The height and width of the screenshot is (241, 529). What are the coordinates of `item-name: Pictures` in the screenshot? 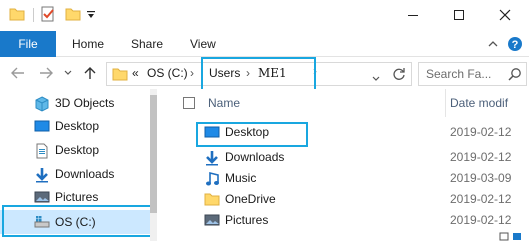 It's located at (247, 220).